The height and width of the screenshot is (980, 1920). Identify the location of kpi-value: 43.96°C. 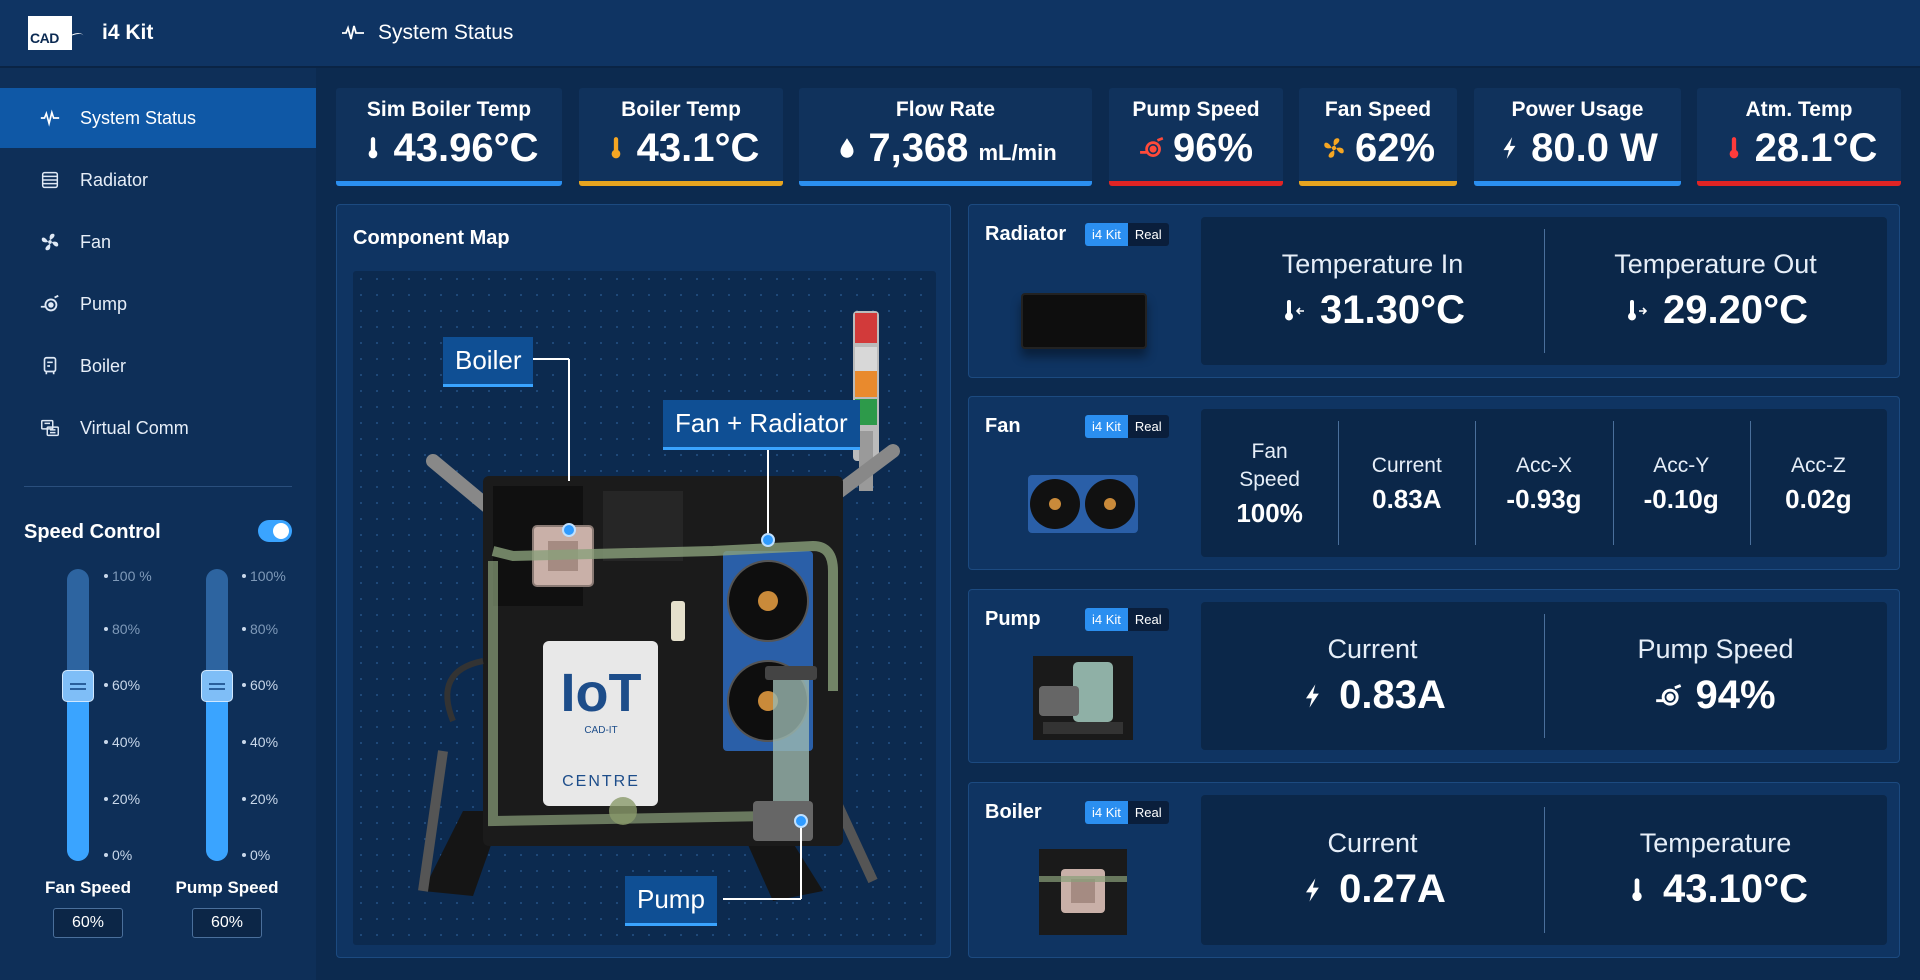
(466, 148).